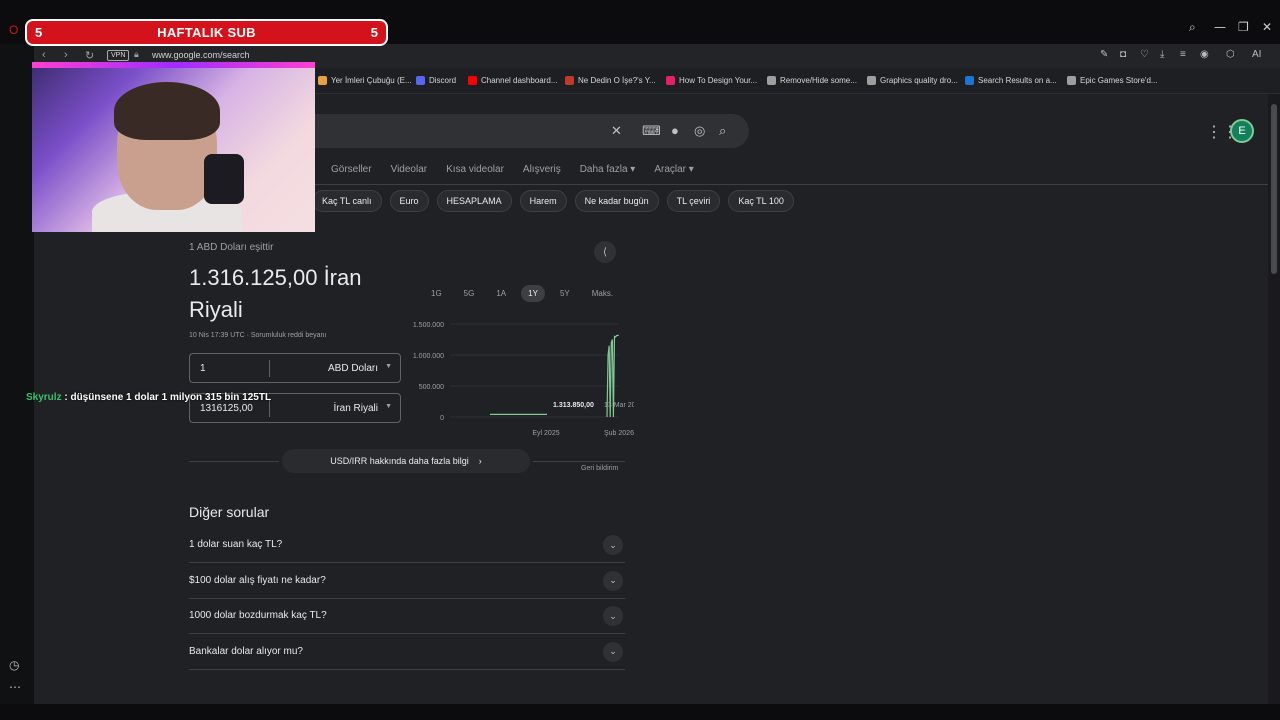 The width and height of the screenshot is (1280, 720). What do you see at coordinates (351, 169) in the screenshot?
I see `search-tab: Görseller` at bounding box center [351, 169].